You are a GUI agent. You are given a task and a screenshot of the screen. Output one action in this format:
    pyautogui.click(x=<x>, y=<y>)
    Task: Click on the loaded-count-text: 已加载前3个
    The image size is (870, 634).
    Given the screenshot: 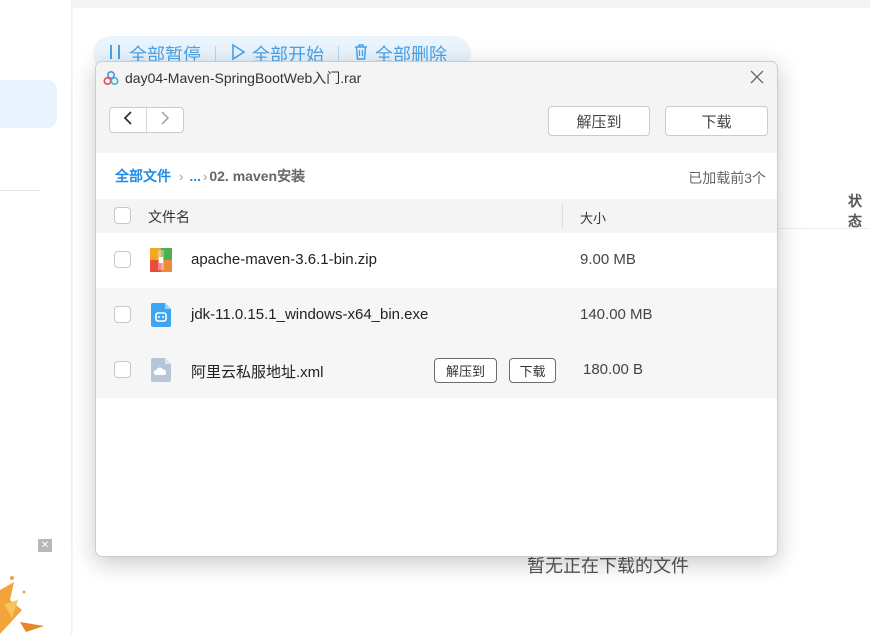 What is the action you would take?
    pyautogui.click(x=727, y=178)
    